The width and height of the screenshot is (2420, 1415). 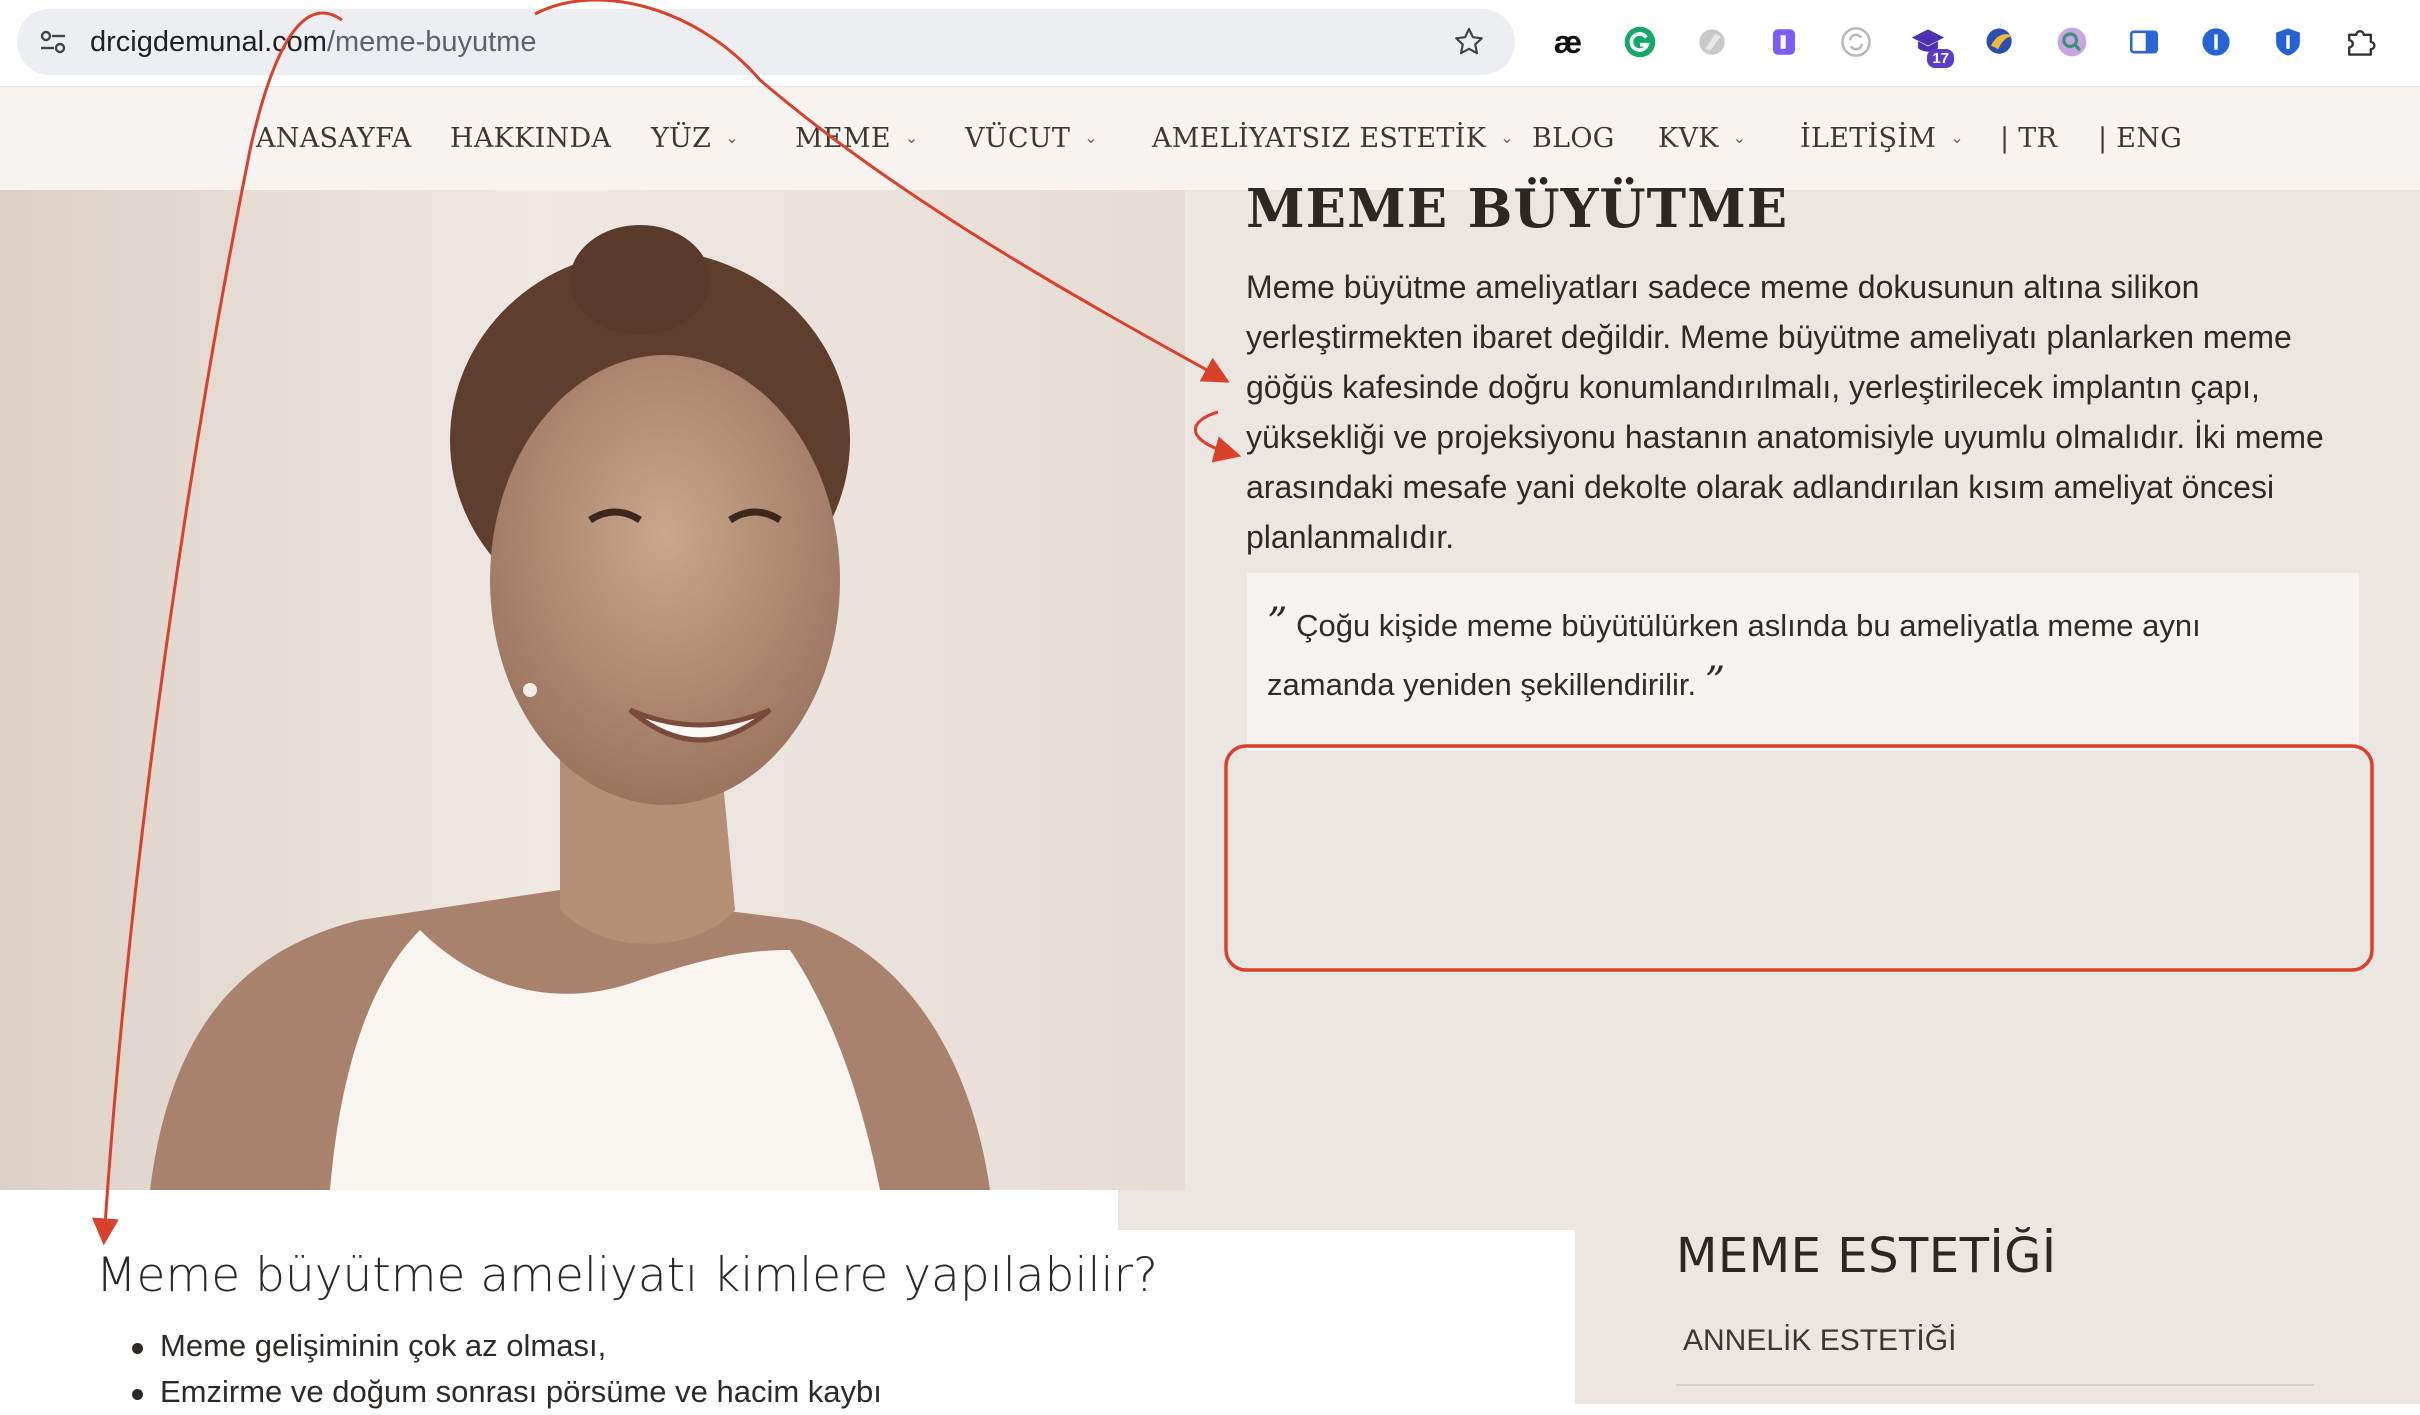 I want to click on browser-toolbar: drcigdemunal.com/meme-buyutme æ 17, so click(x=1210, y=43).